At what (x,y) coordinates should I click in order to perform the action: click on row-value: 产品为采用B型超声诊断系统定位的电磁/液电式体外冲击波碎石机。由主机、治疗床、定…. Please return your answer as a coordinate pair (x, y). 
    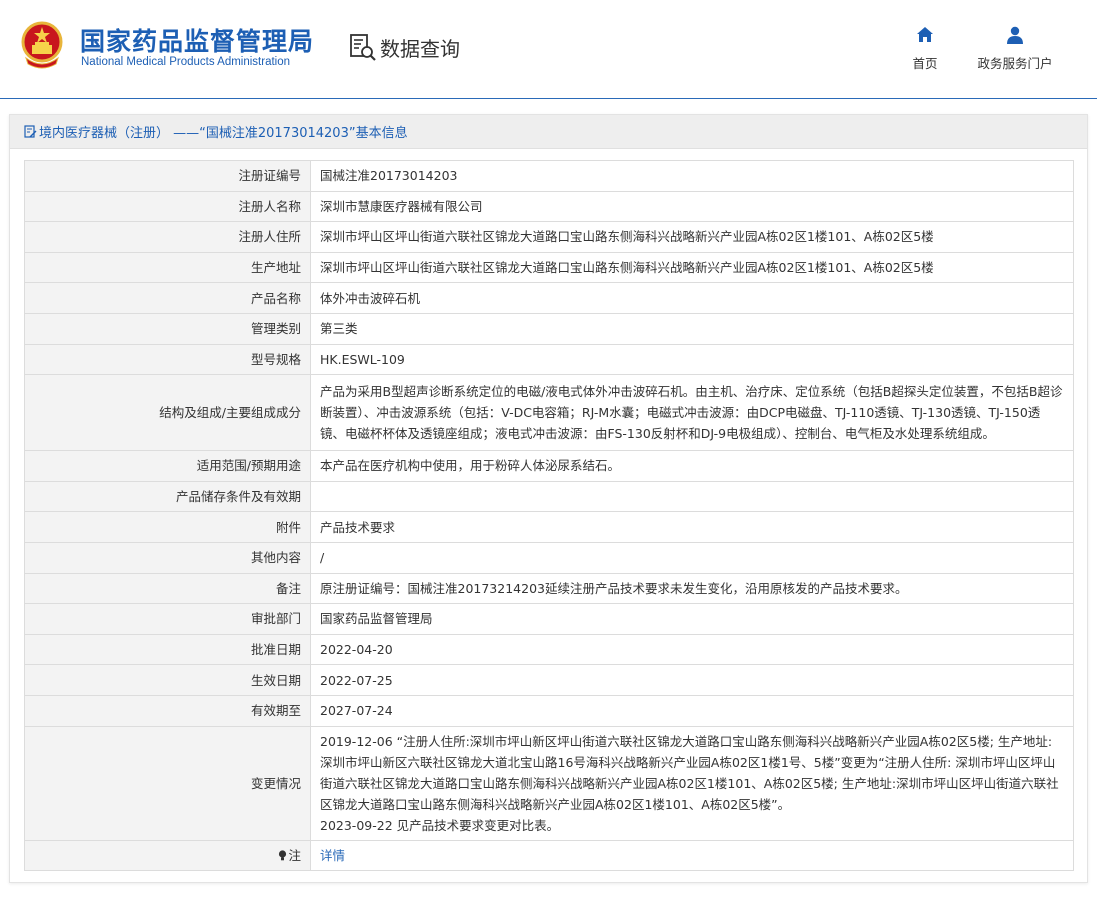
    Looking at the image, I should click on (692, 413).